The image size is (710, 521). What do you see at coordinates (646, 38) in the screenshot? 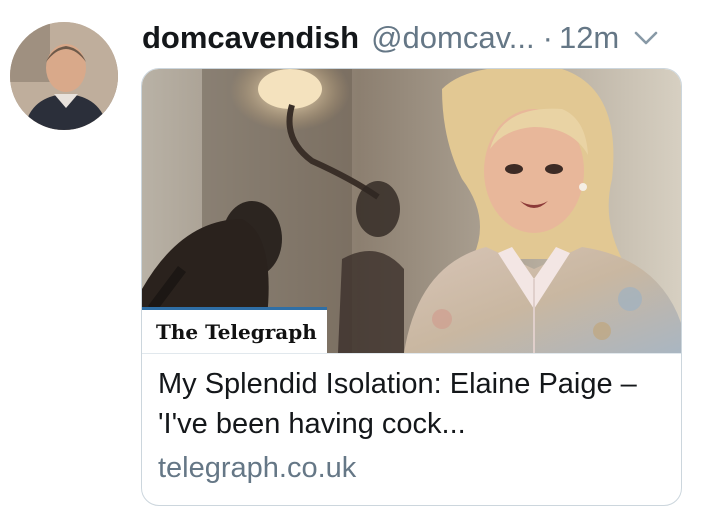
I see `chevron-down-icon` at bounding box center [646, 38].